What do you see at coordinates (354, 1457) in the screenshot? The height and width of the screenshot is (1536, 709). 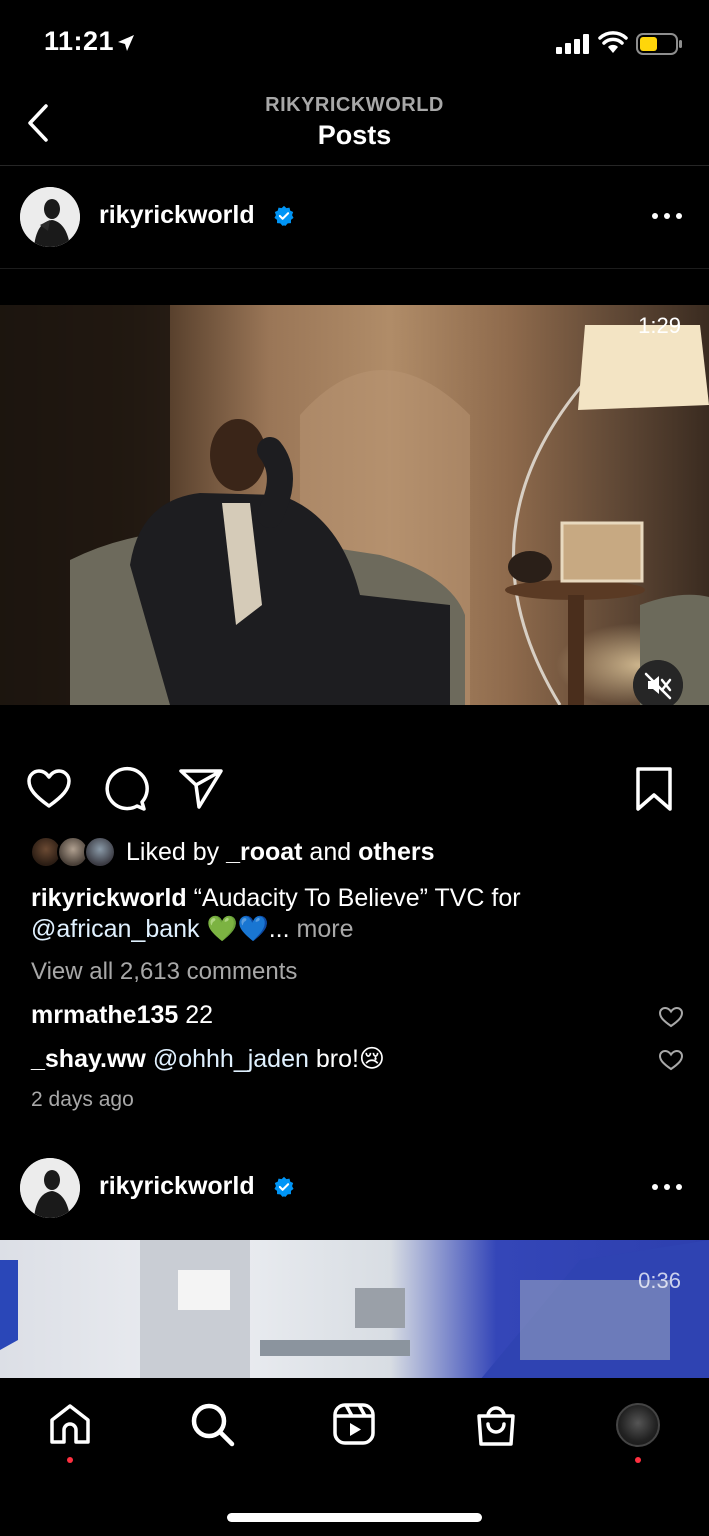 I see `bottom-tab-bar` at bounding box center [354, 1457].